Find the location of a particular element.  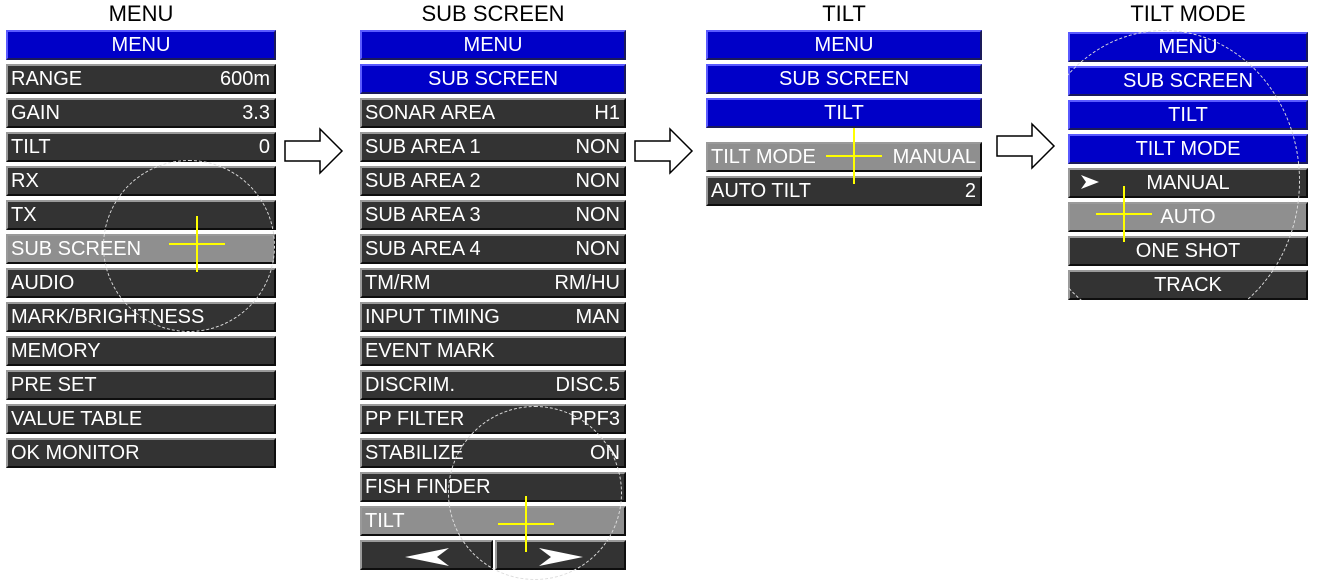

menu-item-pp-filter: PP FILTER PPF3 is located at coordinates (493, 419).